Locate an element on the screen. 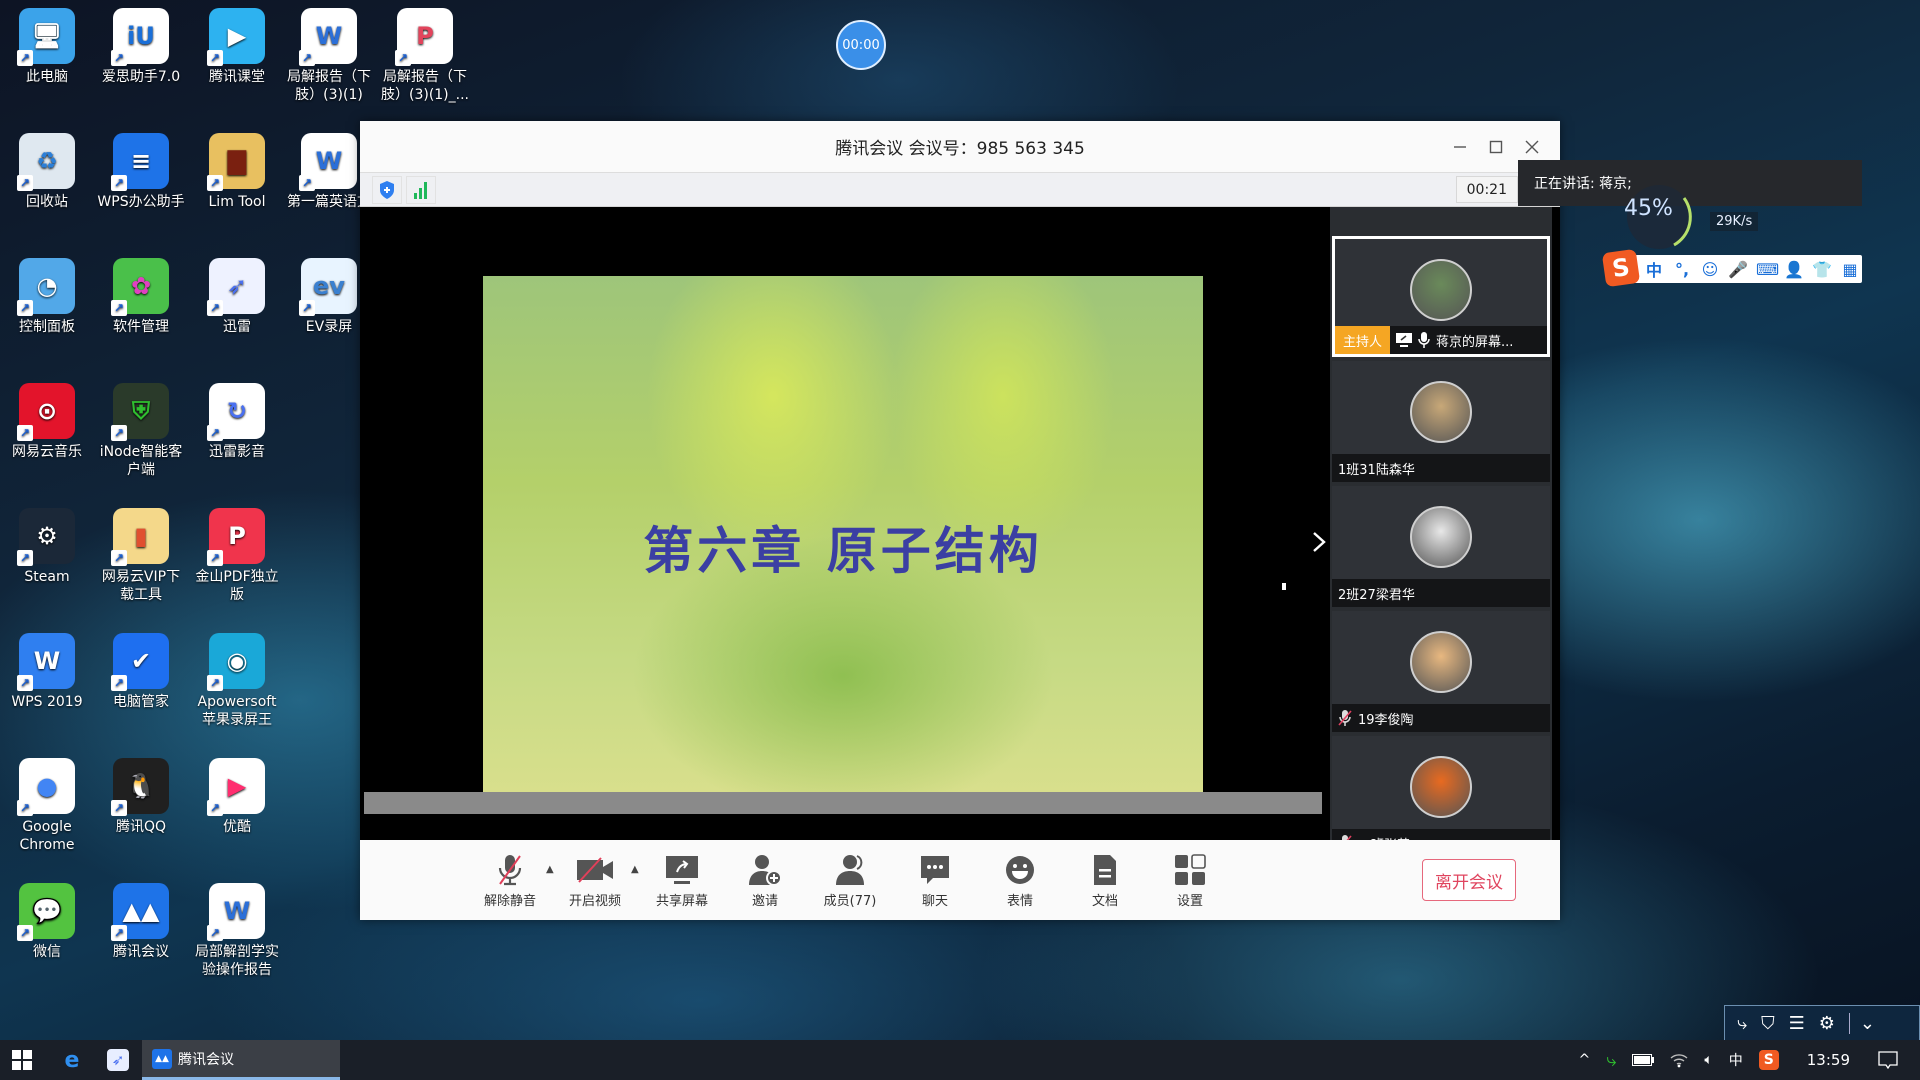 This screenshot has height=1080, width=1920. thunder-icon: ➶ is located at coordinates (118, 1060).